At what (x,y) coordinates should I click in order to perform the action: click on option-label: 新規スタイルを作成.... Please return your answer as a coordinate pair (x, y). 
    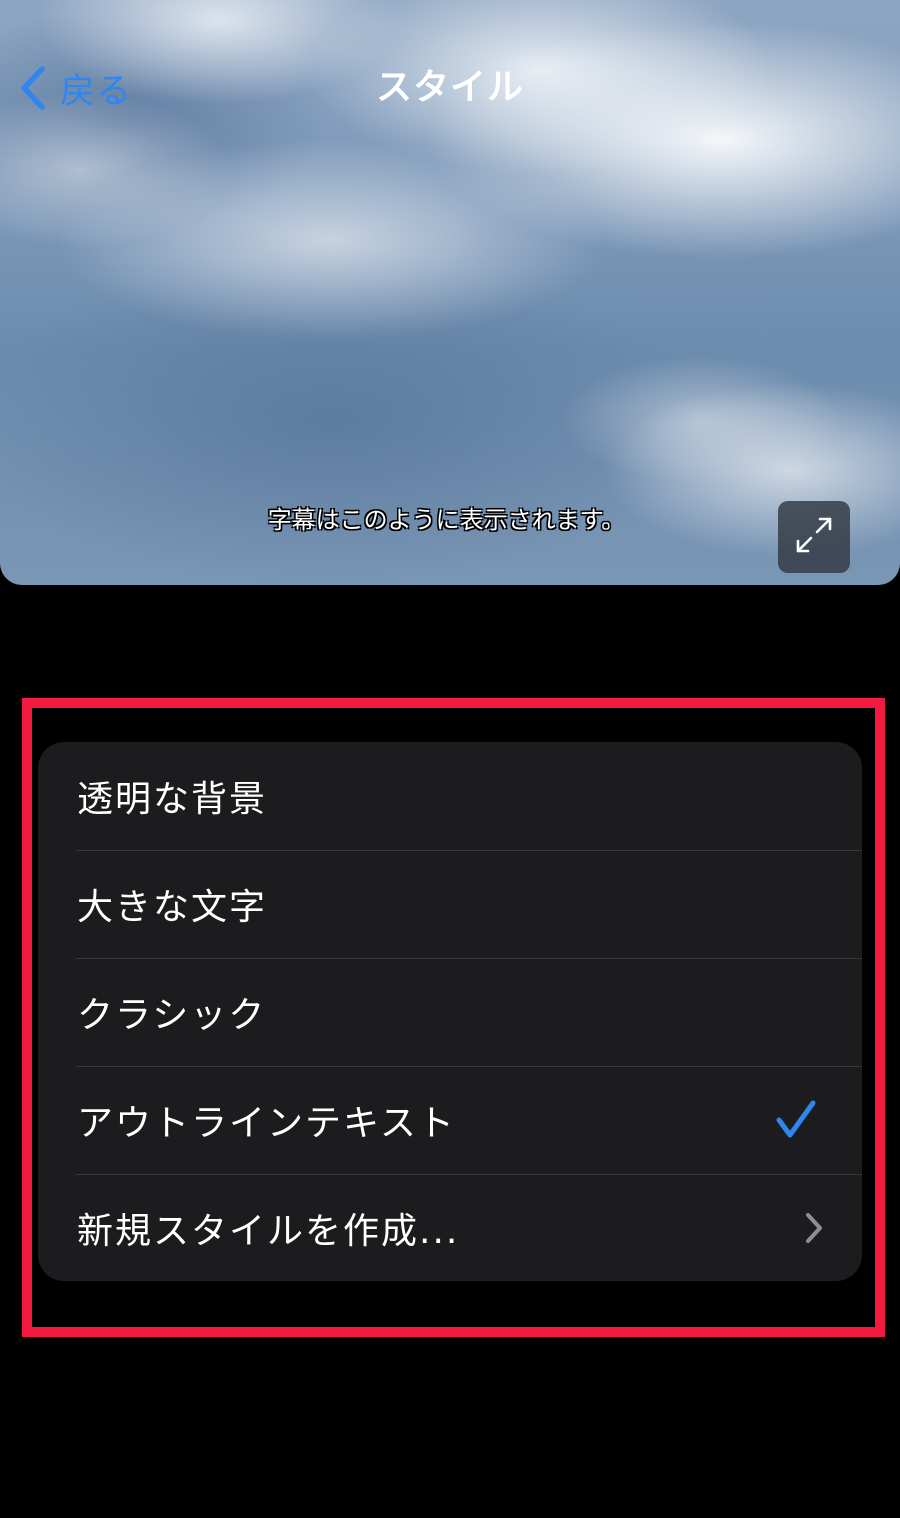
    Looking at the image, I should click on (268, 1231).